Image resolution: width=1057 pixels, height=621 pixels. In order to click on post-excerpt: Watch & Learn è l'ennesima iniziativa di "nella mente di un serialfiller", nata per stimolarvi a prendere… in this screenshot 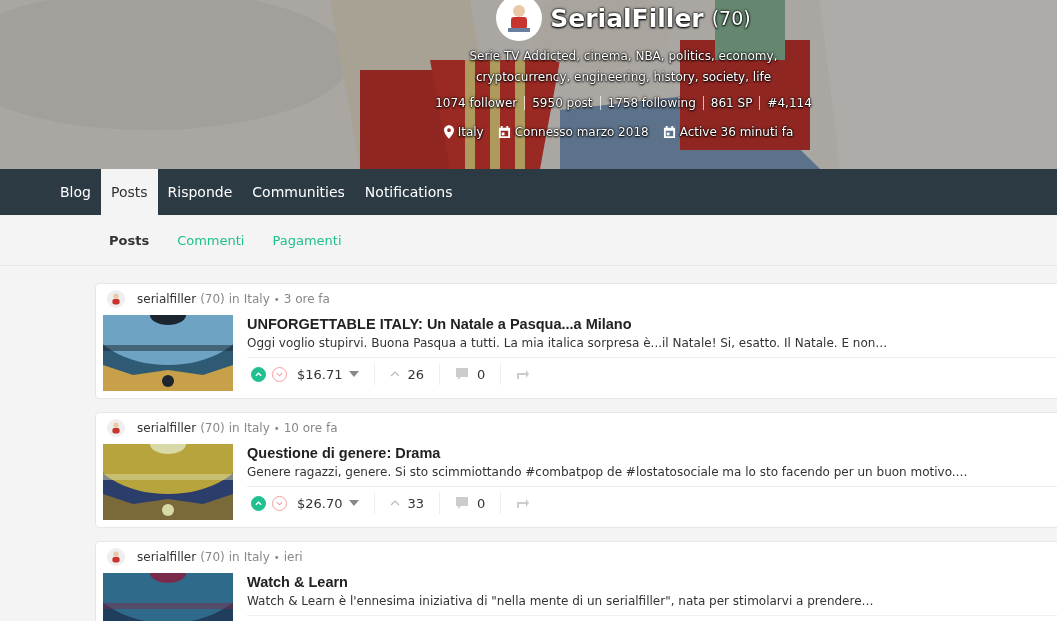, I will do `click(652, 605)`.